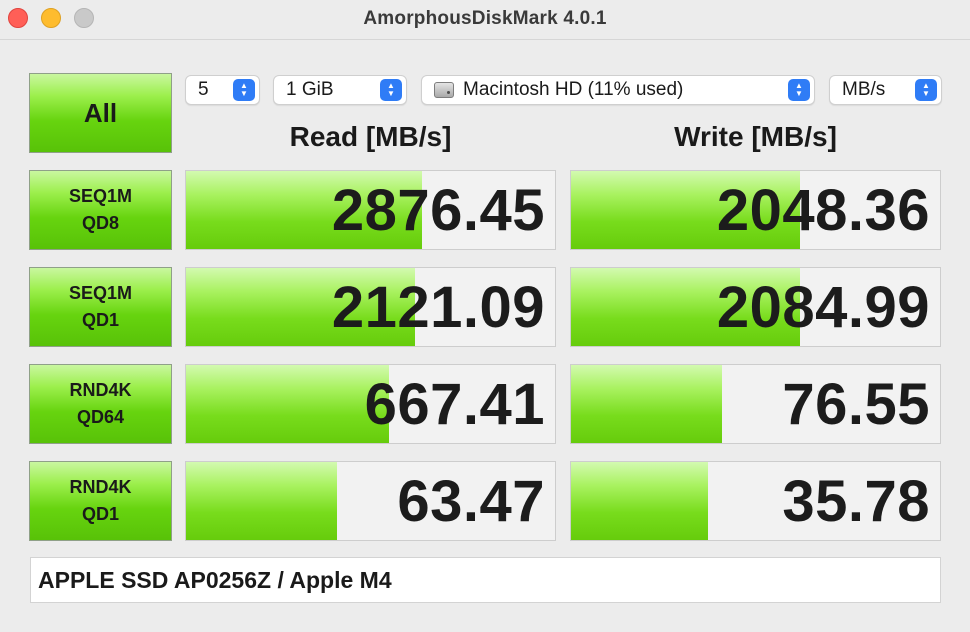 Image resolution: width=970 pixels, height=632 pixels. What do you see at coordinates (755, 404) in the screenshot?
I see `write-result-rnd4k-qd64: 76.55` at bounding box center [755, 404].